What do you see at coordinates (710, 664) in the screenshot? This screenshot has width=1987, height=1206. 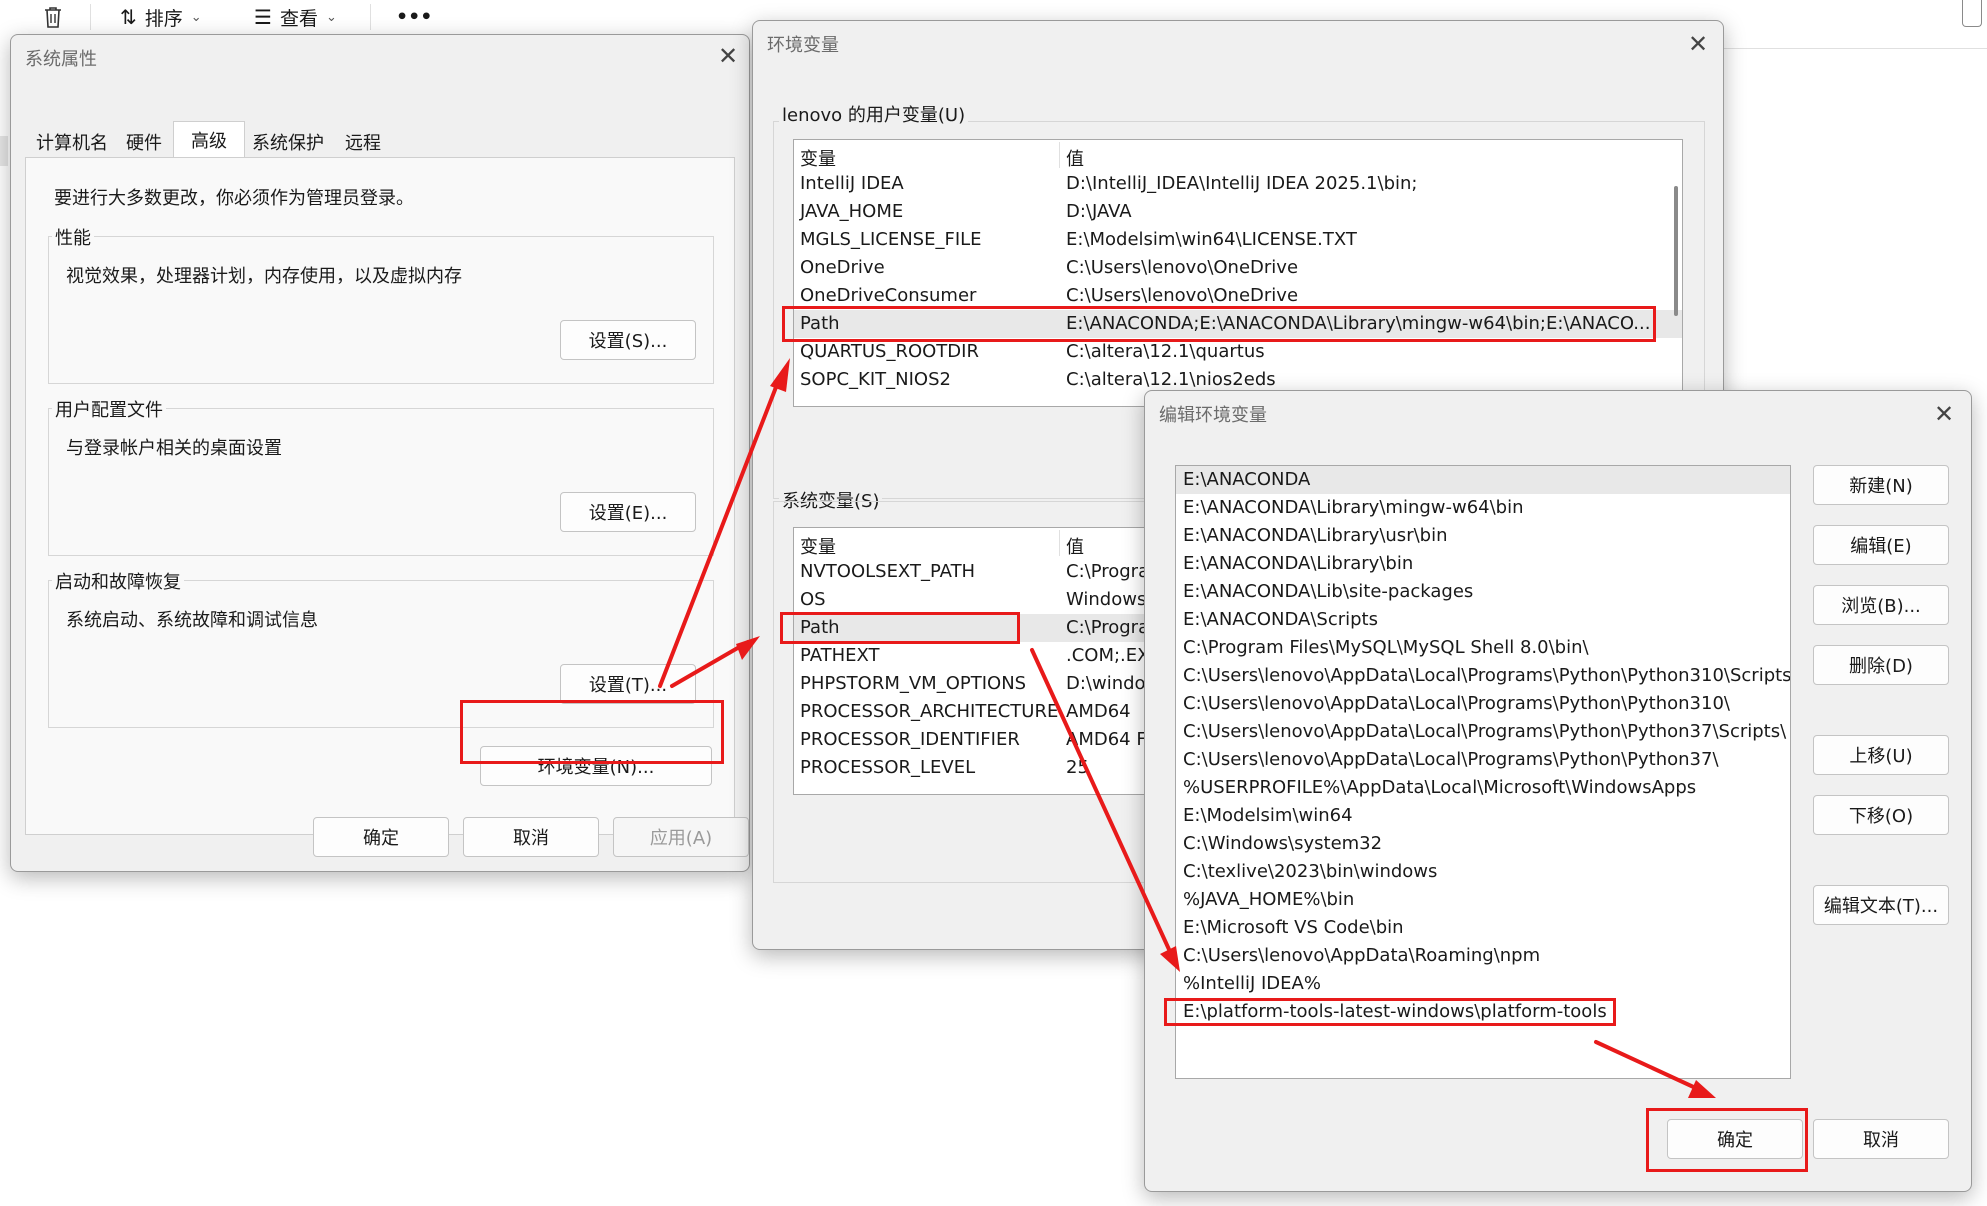 I see `arrow-to-system-path` at bounding box center [710, 664].